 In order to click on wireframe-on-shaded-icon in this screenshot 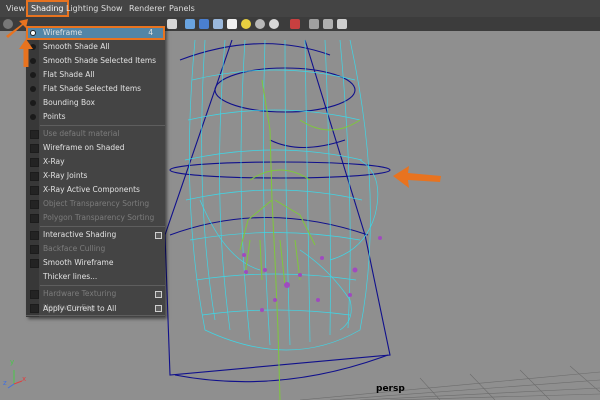, I will do `click(218, 24)`.